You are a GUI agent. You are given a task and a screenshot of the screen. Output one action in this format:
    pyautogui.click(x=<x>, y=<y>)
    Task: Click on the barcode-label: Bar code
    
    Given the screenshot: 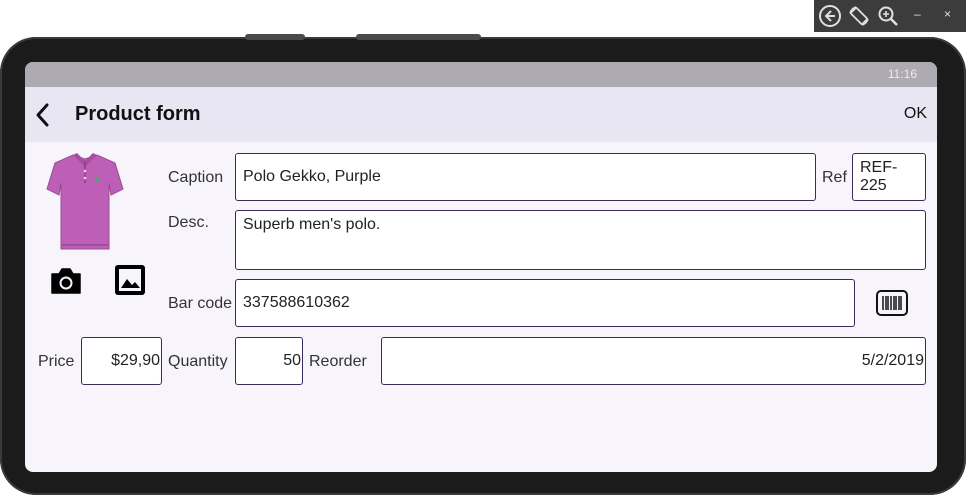 What is the action you would take?
    pyautogui.click(x=200, y=303)
    